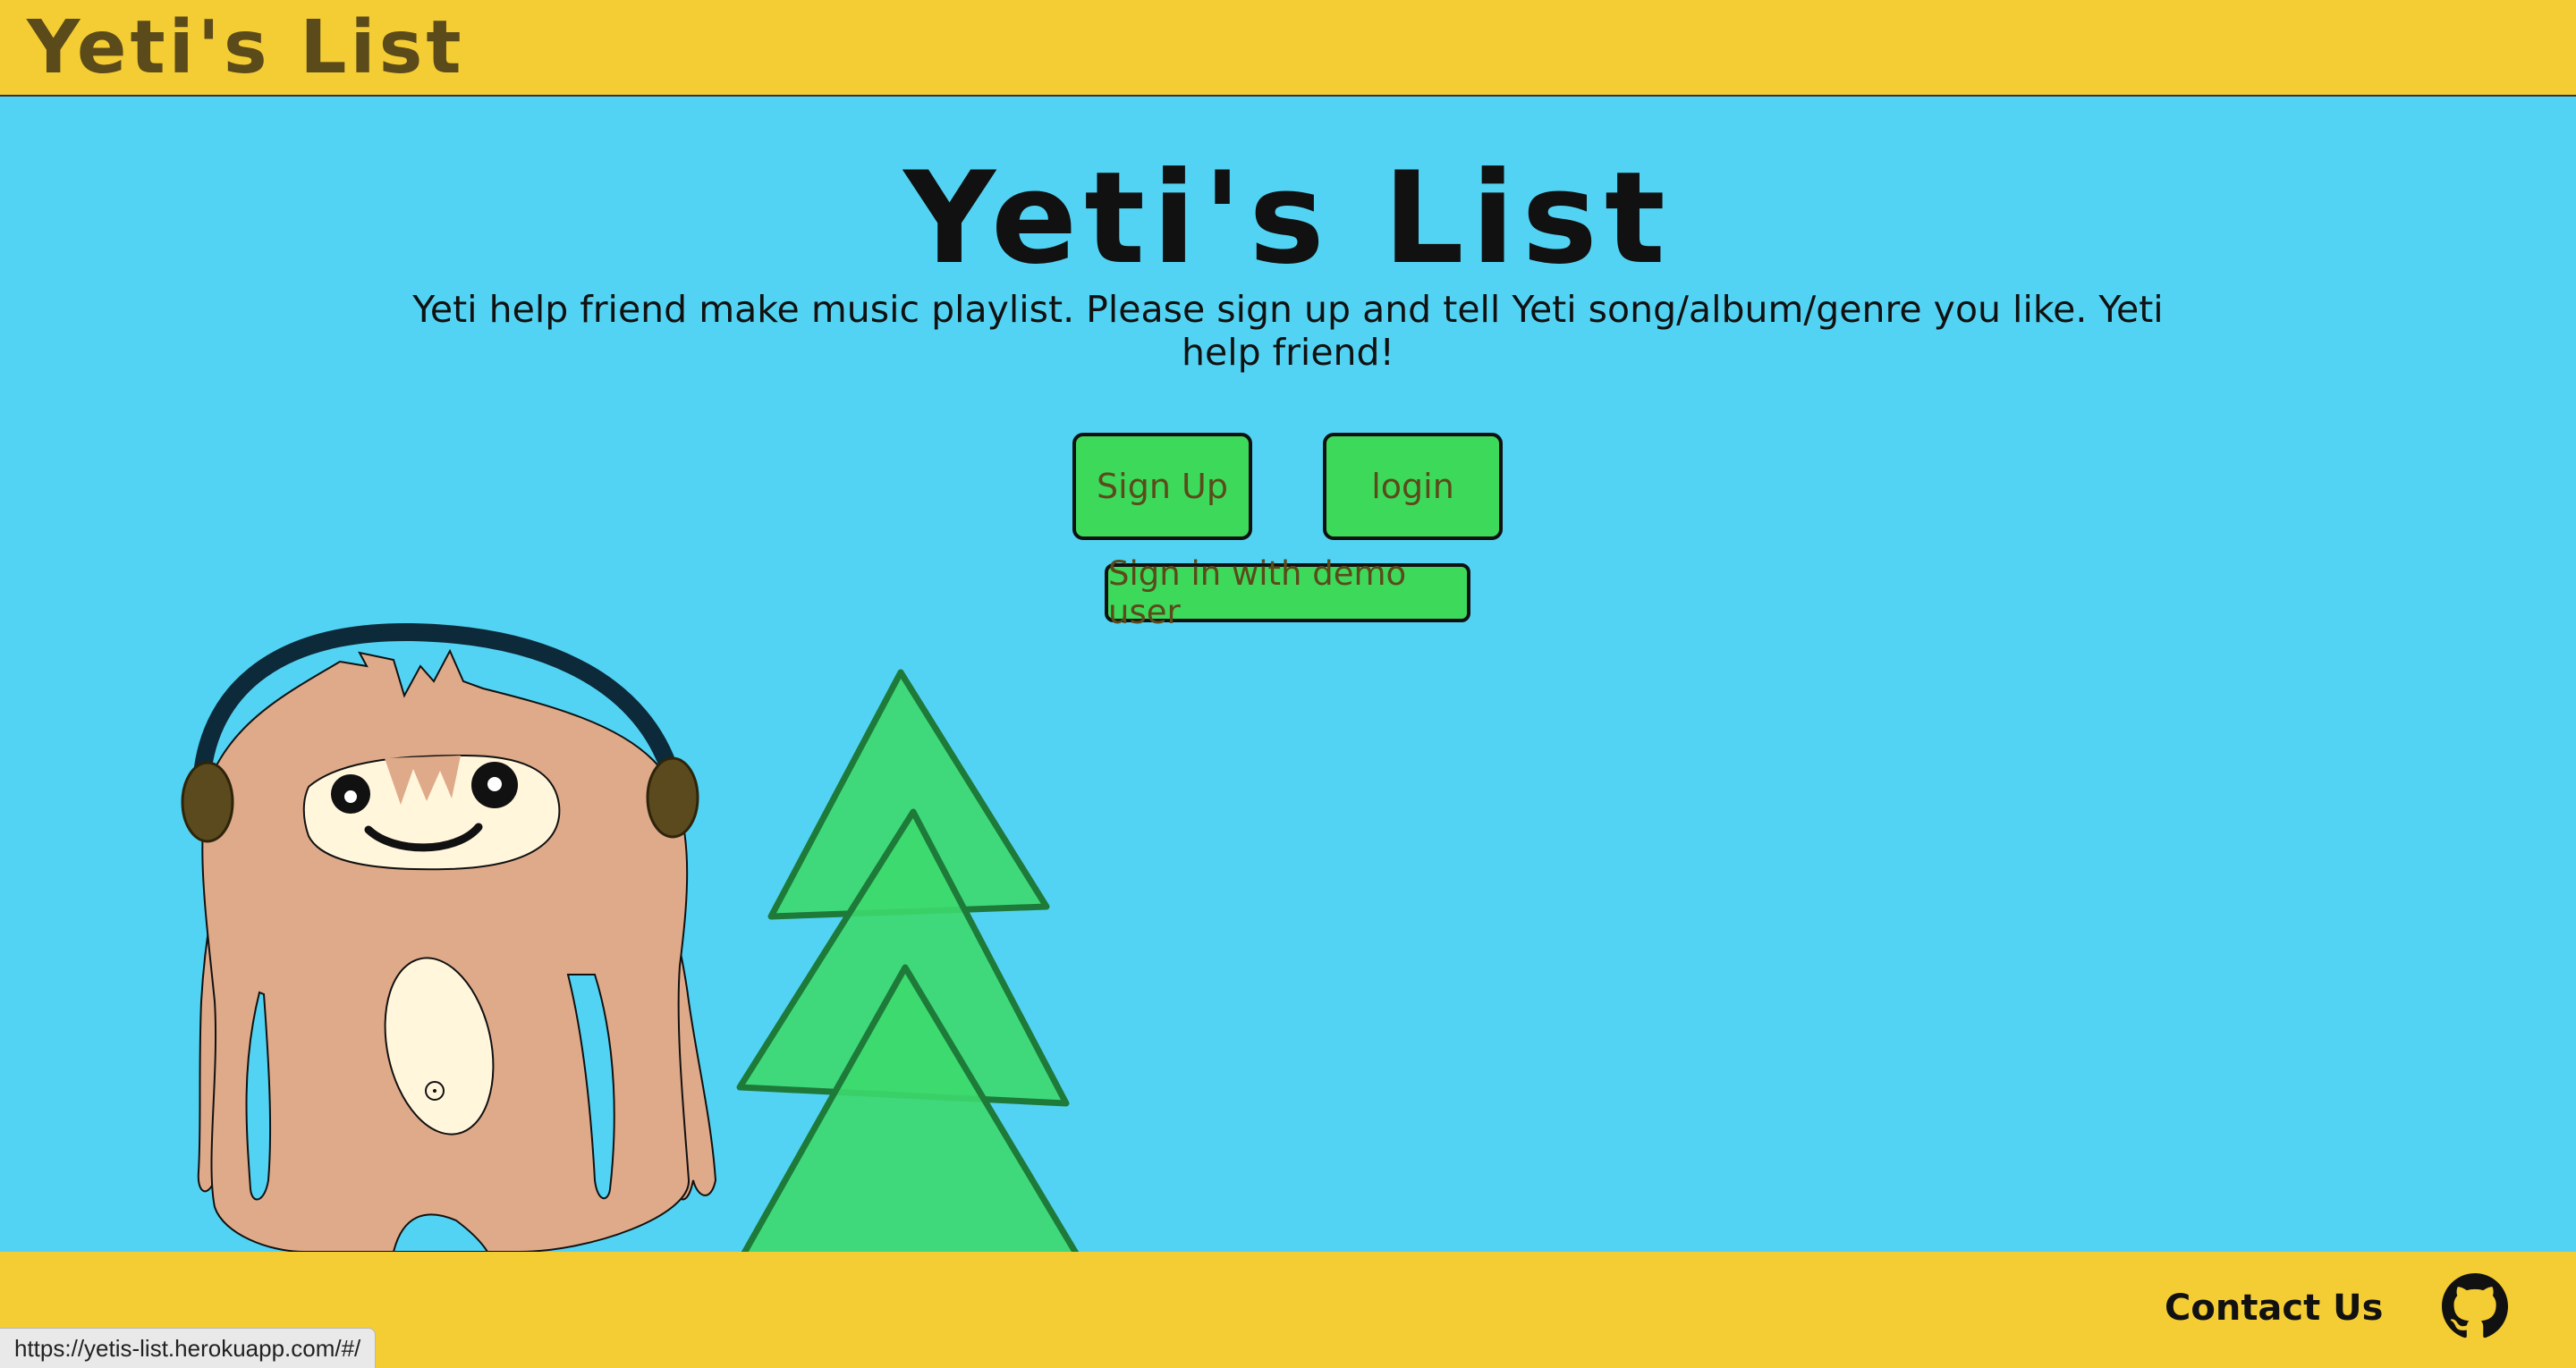 This screenshot has height=1368, width=2576. I want to click on footer: Contact Us, so click(1288, 1310).